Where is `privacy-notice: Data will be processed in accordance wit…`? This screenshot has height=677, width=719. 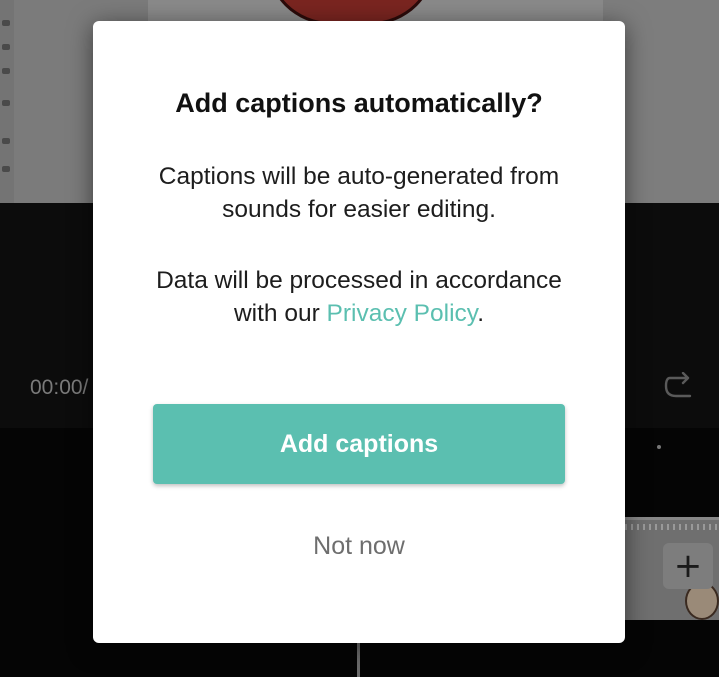
privacy-notice: Data will be processed in accordance wit… is located at coordinates (359, 297).